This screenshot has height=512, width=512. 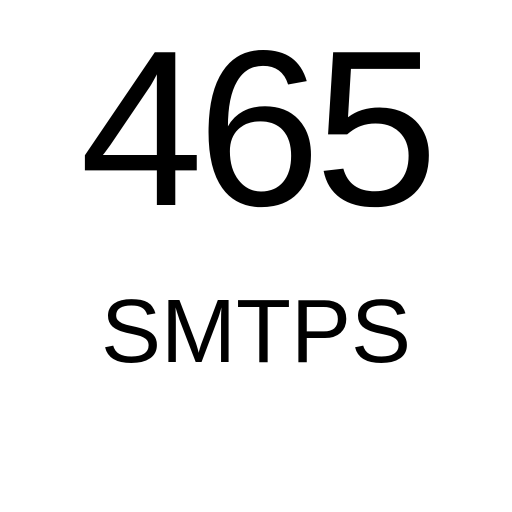 What do you see at coordinates (256, 332) in the screenshot?
I see `protocol-label: SMTPS` at bounding box center [256, 332].